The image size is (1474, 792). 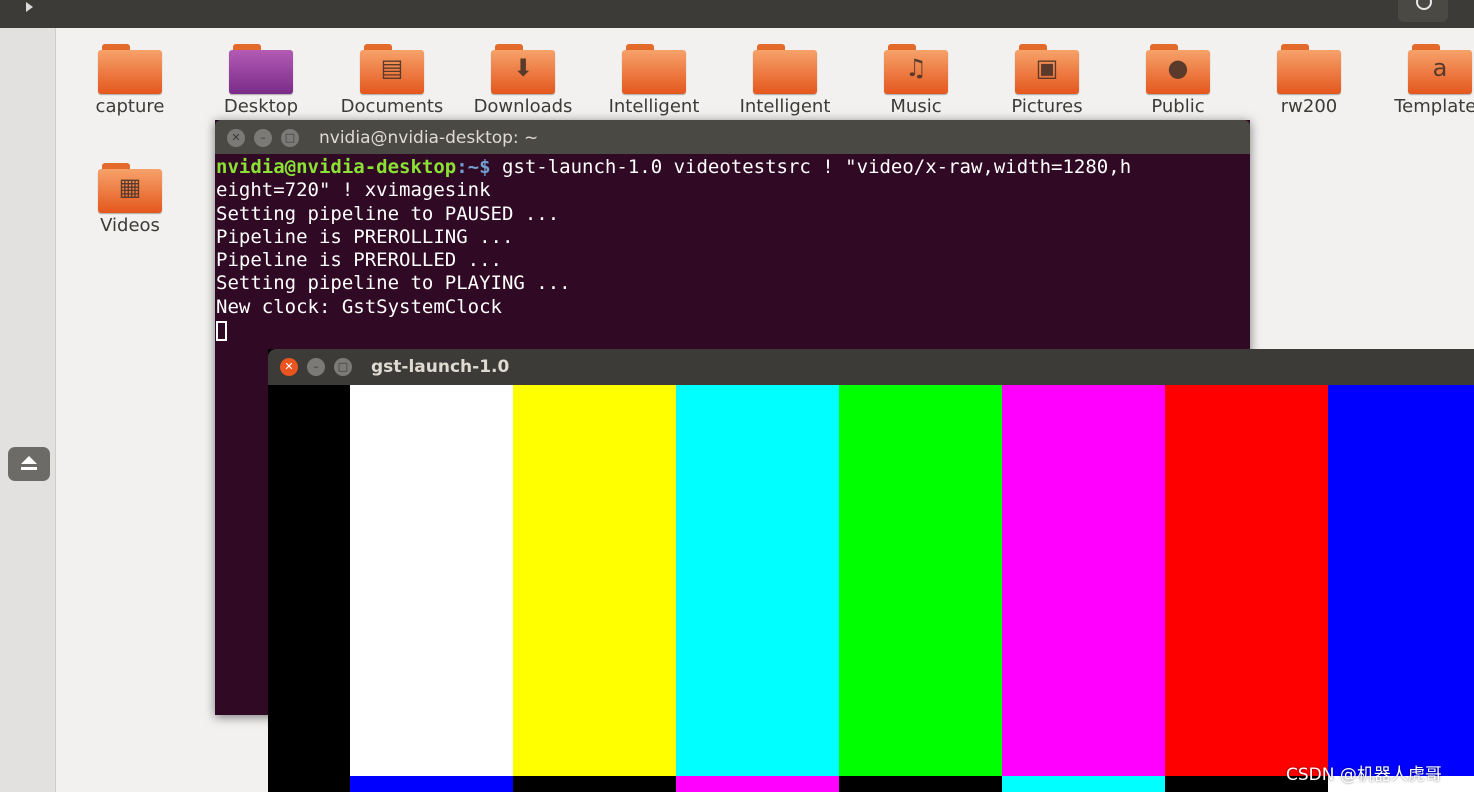 What do you see at coordinates (1178, 70) in the screenshot?
I see `public-folder-icon: ●` at bounding box center [1178, 70].